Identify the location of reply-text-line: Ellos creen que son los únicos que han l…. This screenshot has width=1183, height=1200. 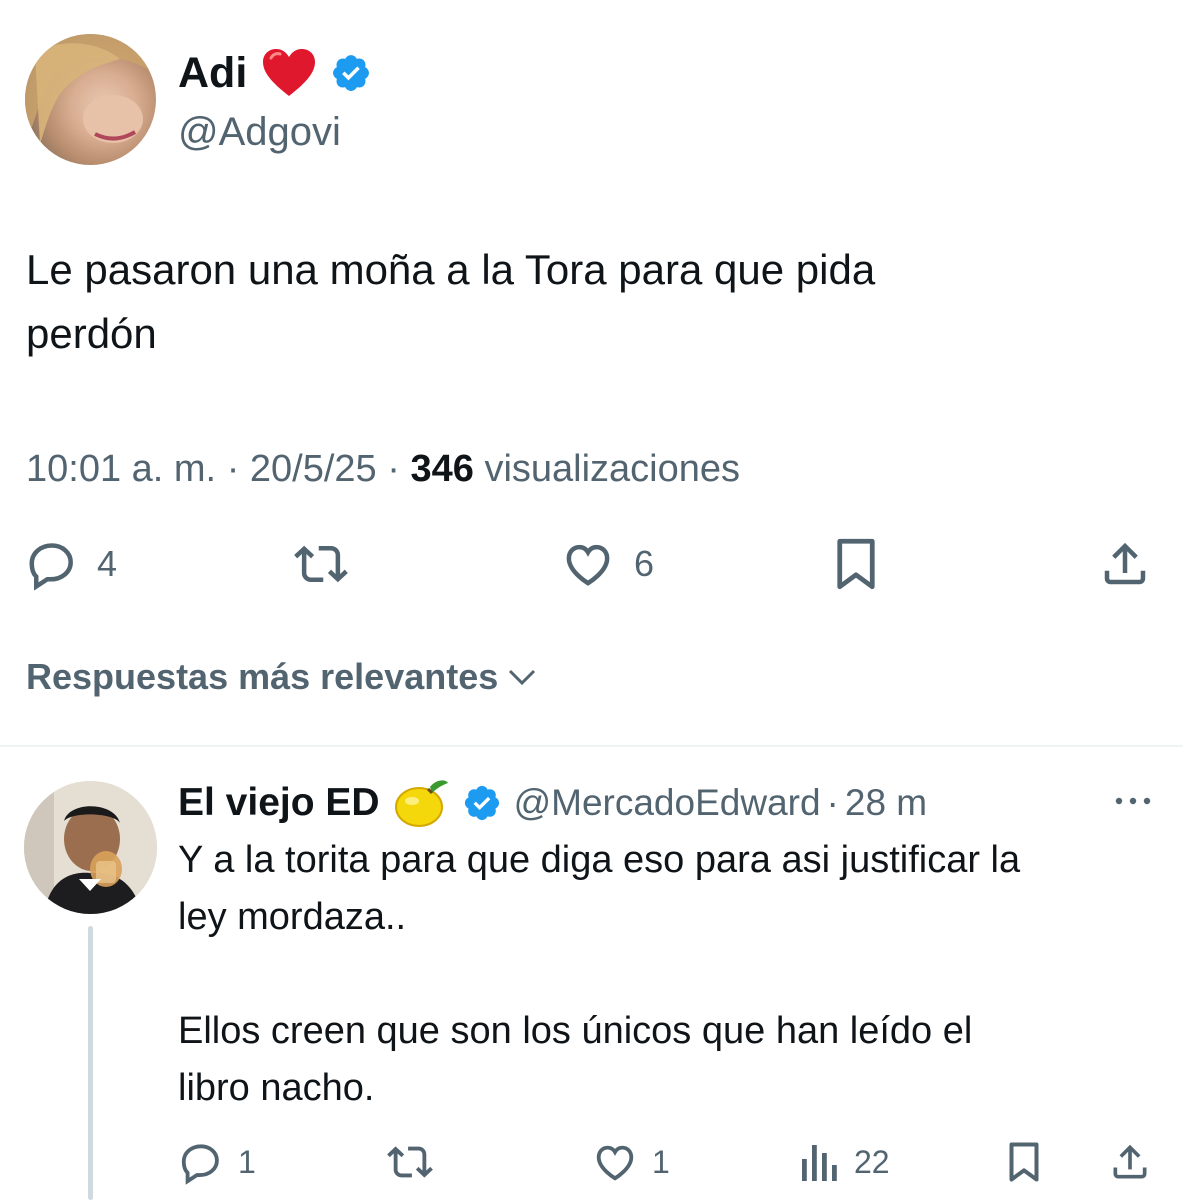
(575, 1031).